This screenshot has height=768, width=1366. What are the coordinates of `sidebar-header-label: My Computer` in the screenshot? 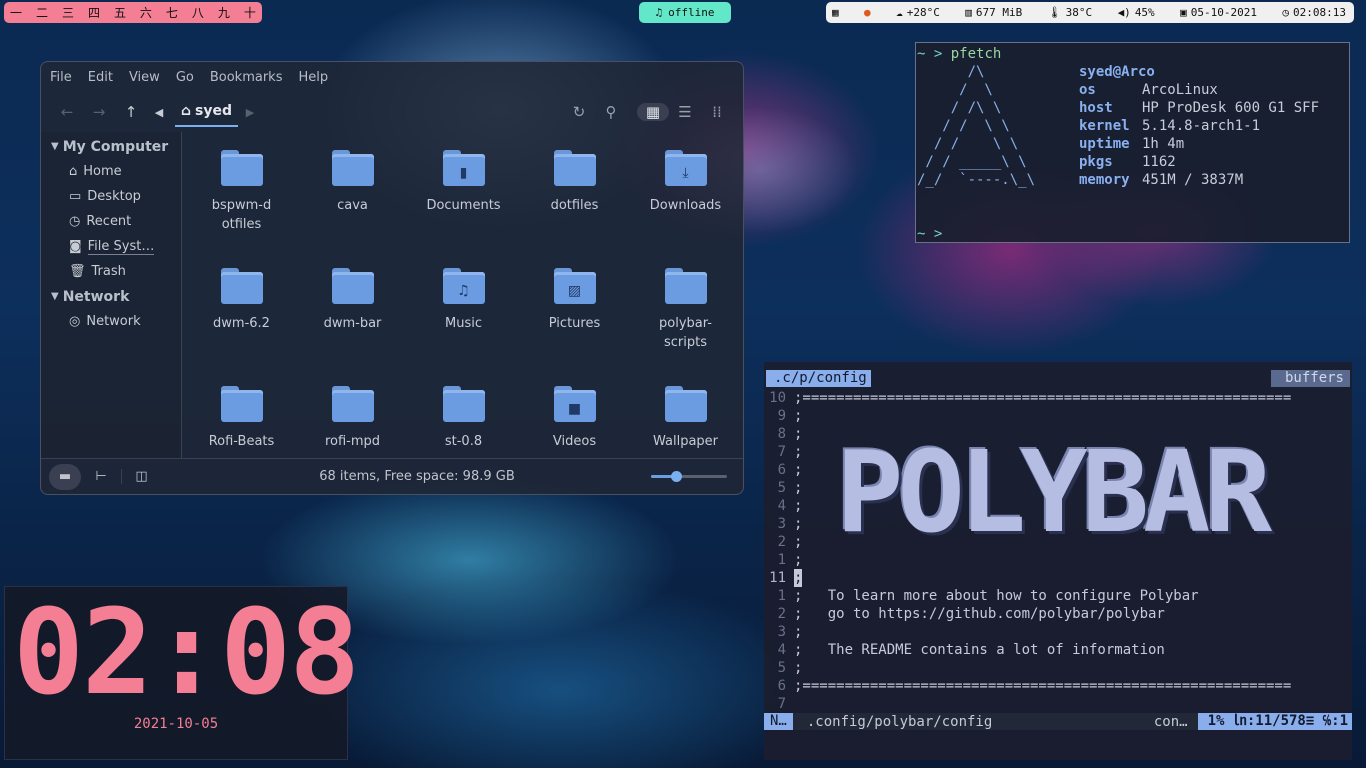 It's located at (115, 146).